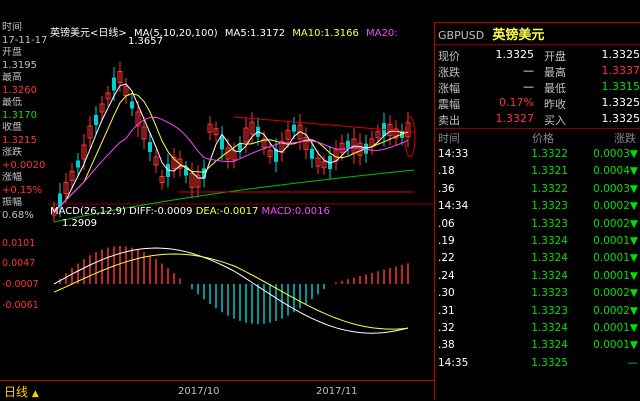  Describe the element at coordinates (555, 56) in the screenshot. I see `quote-label: 开盘` at that location.